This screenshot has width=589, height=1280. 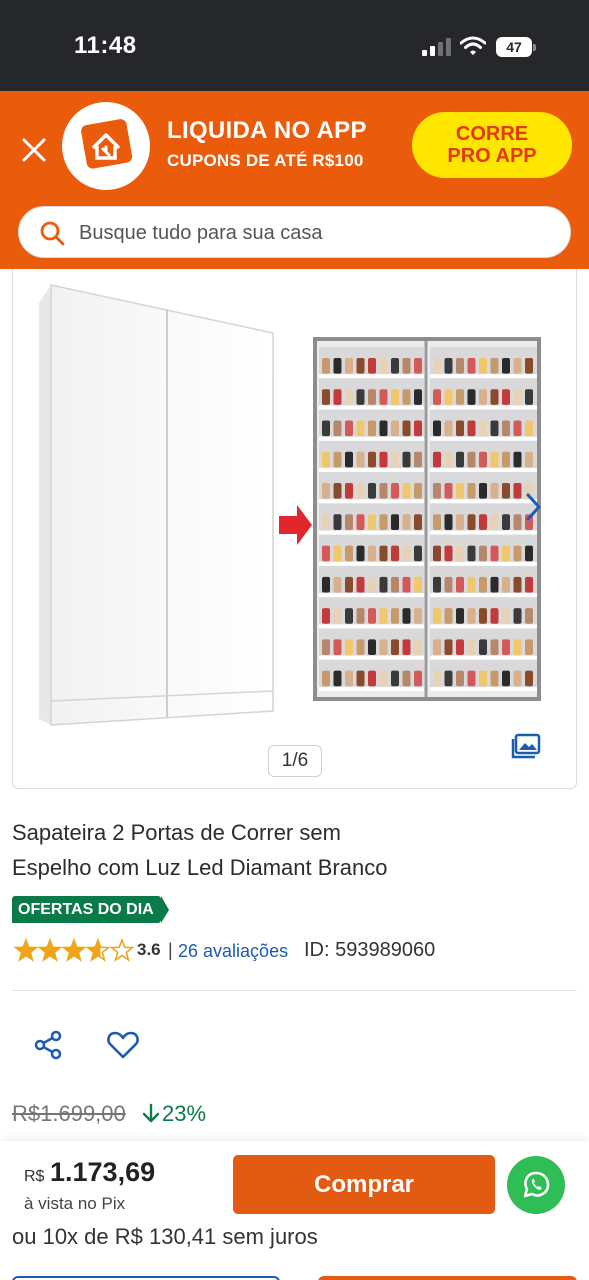 I want to click on cta-line-2: PRO APP, so click(x=492, y=156).